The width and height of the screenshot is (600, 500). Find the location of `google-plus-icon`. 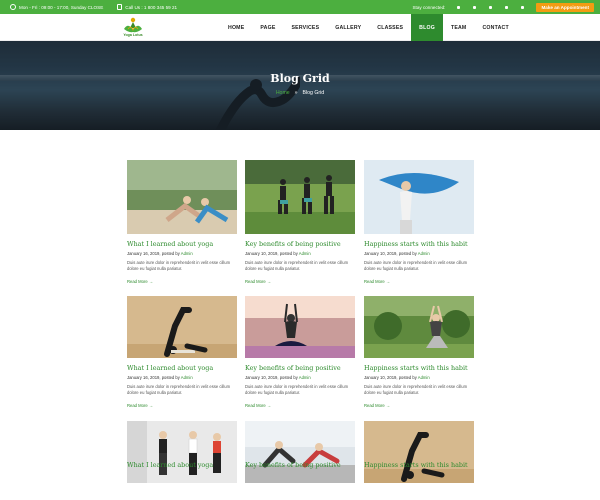

google-plus-icon is located at coordinates (522, 7).